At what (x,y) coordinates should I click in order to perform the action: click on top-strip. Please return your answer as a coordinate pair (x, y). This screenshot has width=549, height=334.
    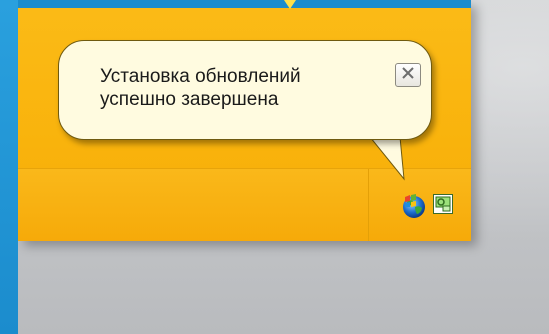
    Looking at the image, I should click on (244, 4).